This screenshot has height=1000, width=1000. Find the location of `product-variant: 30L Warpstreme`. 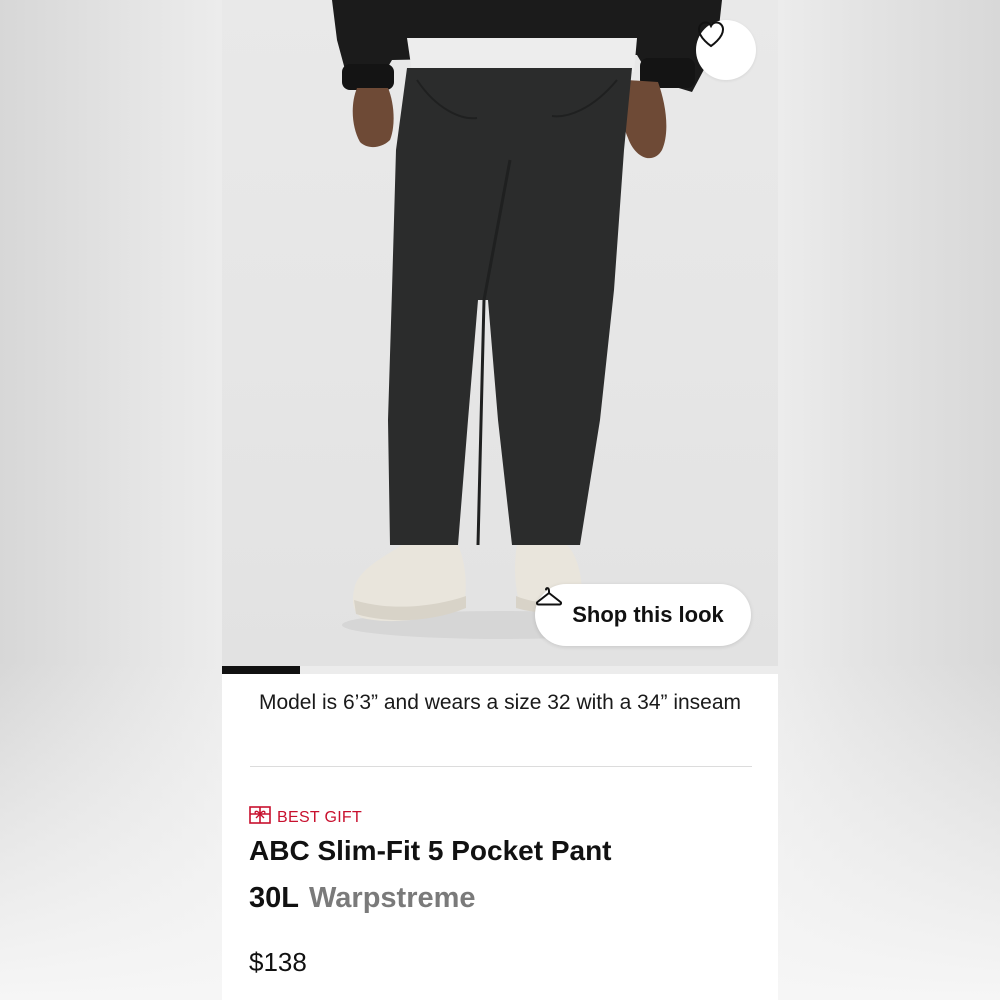

product-variant: 30L Warpstreme is located at coordinates (362, 898).